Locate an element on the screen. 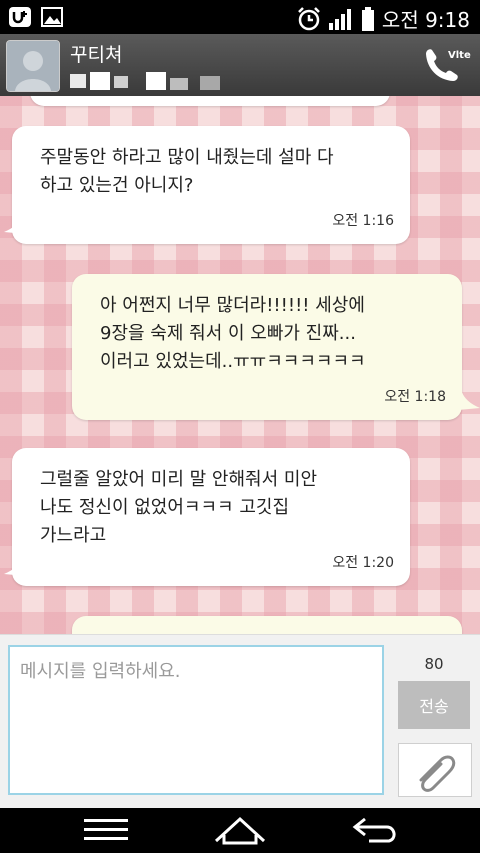 The width and height of the screenshot is (480, 853). menu-icon is located at coordinates (106, 829).